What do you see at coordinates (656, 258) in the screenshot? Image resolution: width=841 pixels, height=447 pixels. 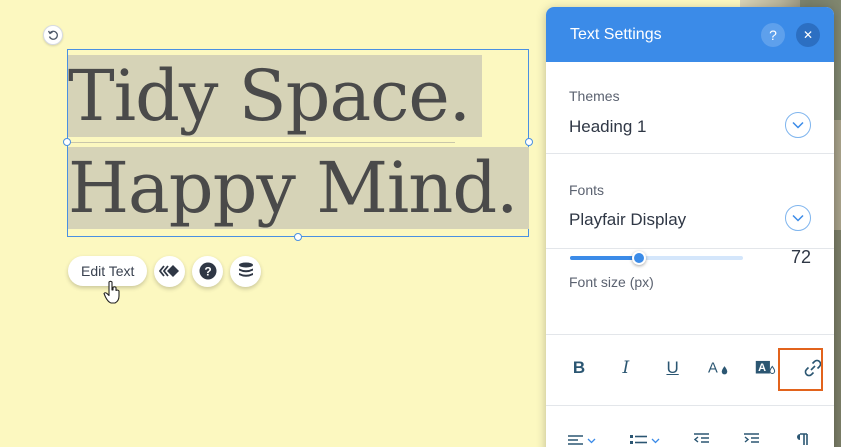 I see `font-size-slider` at bounding box center [656, 258].